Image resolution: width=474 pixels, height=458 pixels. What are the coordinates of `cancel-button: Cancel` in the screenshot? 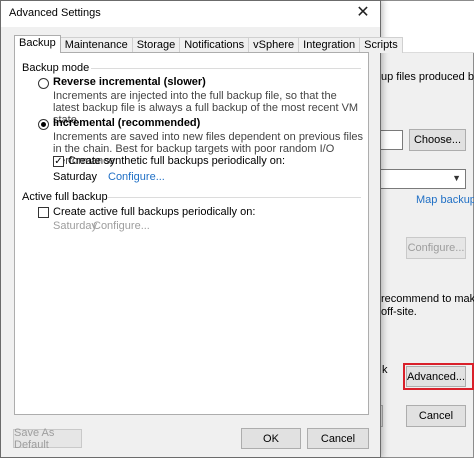 It's located at (338, 438).